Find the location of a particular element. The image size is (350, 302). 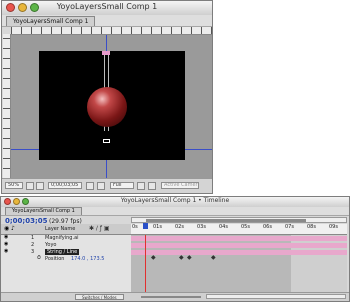

layer-name: String / Line is located at coordinates (62, 252).